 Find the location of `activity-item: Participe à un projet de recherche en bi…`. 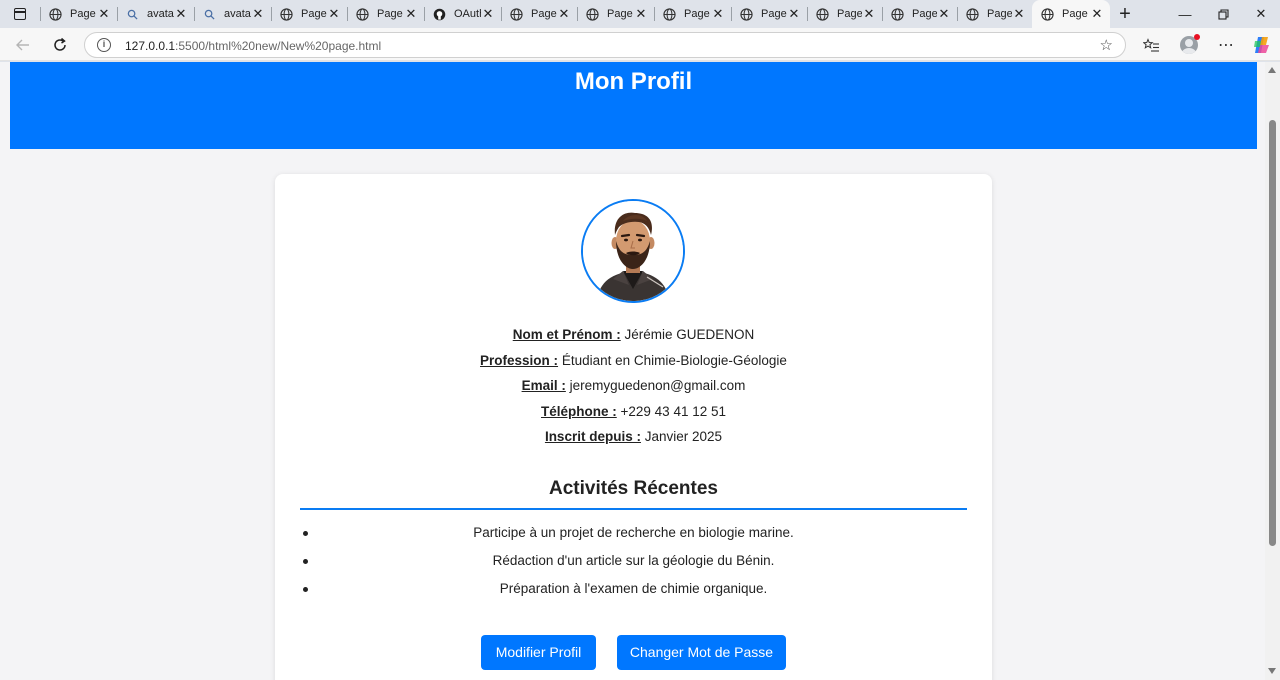

activity-item: Participe à un projet de recherche en bi… is located at coordinates (633, 538).